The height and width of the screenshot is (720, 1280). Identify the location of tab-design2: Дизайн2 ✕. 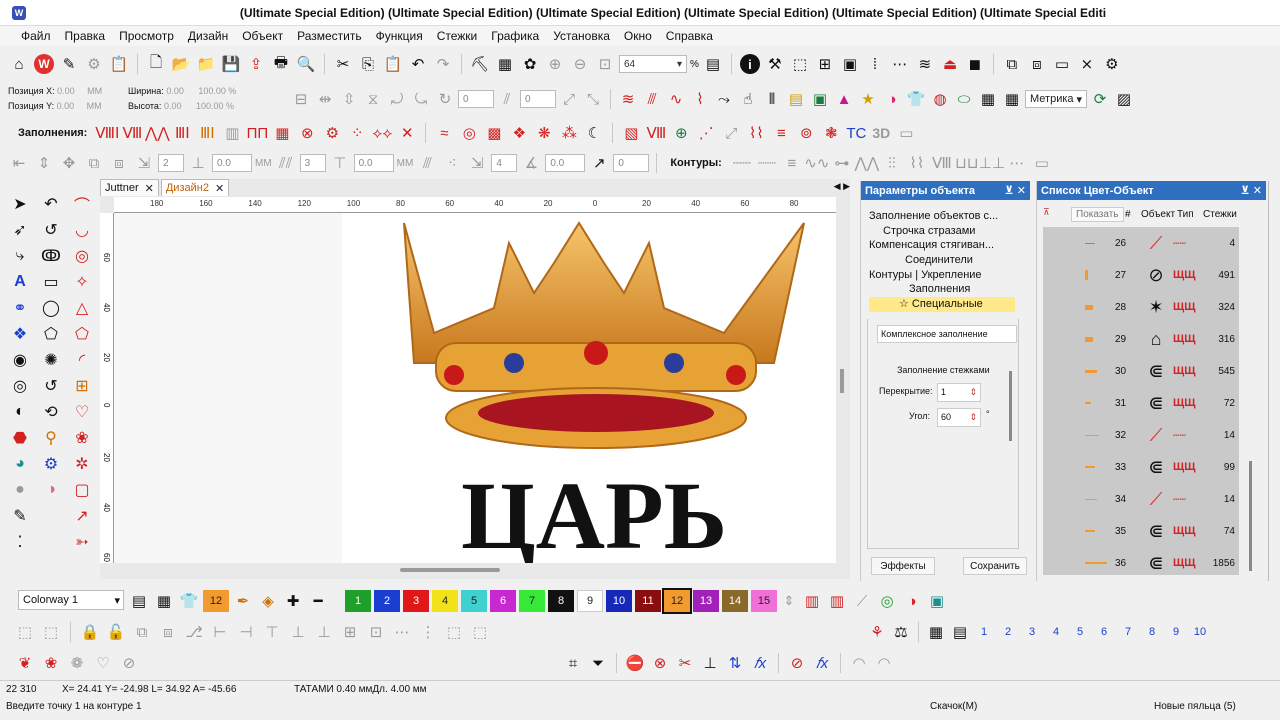
(195, 187).